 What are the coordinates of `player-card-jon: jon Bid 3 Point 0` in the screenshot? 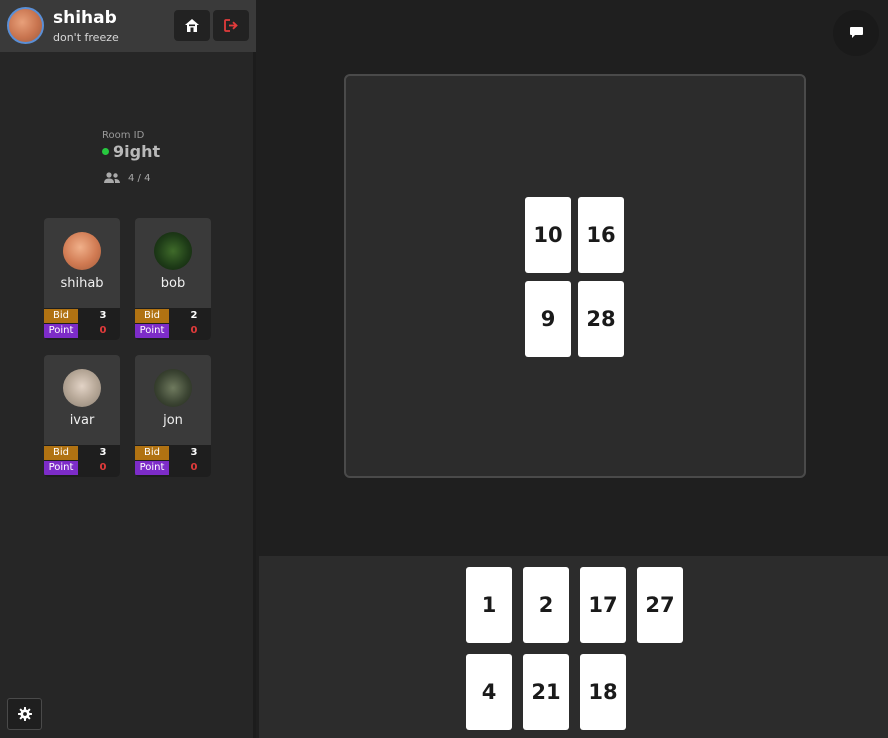 It's located at (173, 416).